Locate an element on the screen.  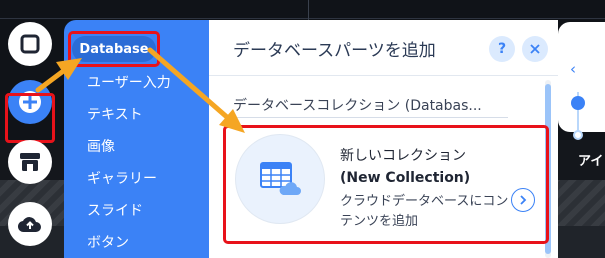
category-text: テキスト is located at coordinates (115, 114).